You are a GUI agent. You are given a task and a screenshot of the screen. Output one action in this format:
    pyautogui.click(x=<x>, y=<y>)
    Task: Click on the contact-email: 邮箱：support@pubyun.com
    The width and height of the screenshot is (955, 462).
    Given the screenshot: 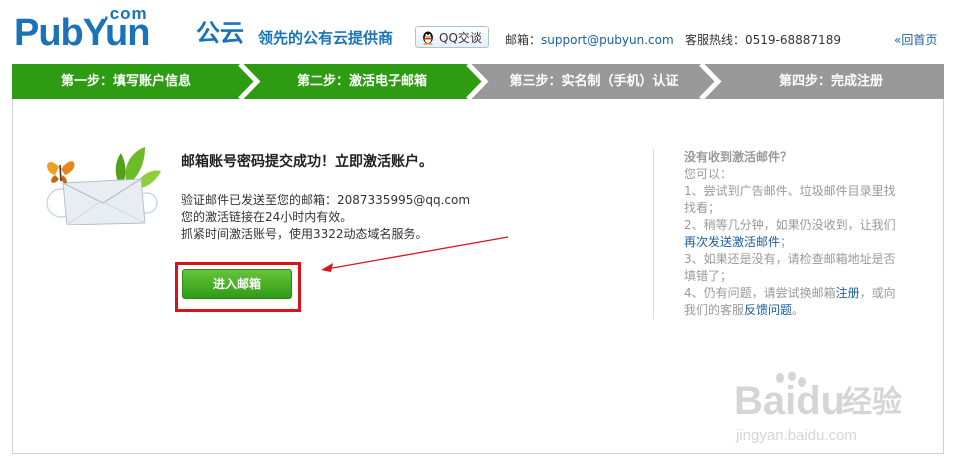 What is the action you would take?
    pyautogui.click(x=589, y=39)
    